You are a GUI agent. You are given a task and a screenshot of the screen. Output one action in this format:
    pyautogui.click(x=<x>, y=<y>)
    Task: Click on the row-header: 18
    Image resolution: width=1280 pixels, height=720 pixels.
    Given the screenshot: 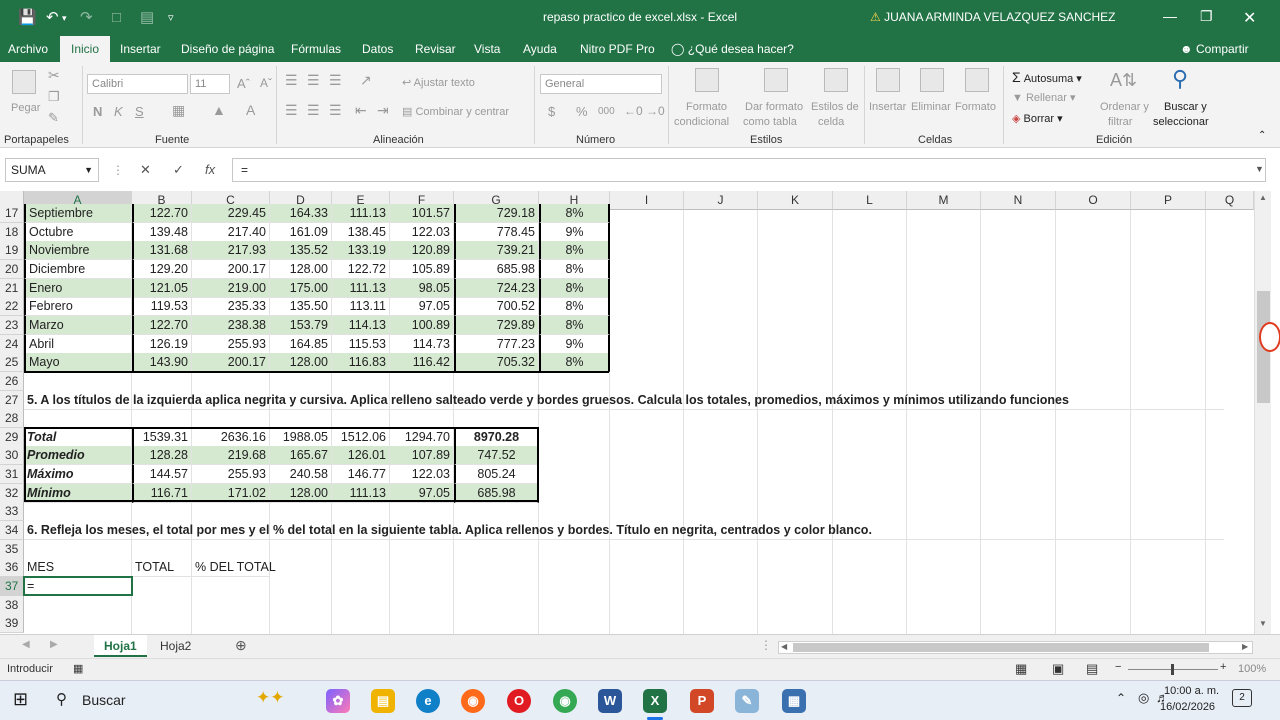 What is the action you would take?
    pyautogui.click(x=12, y=232)
    